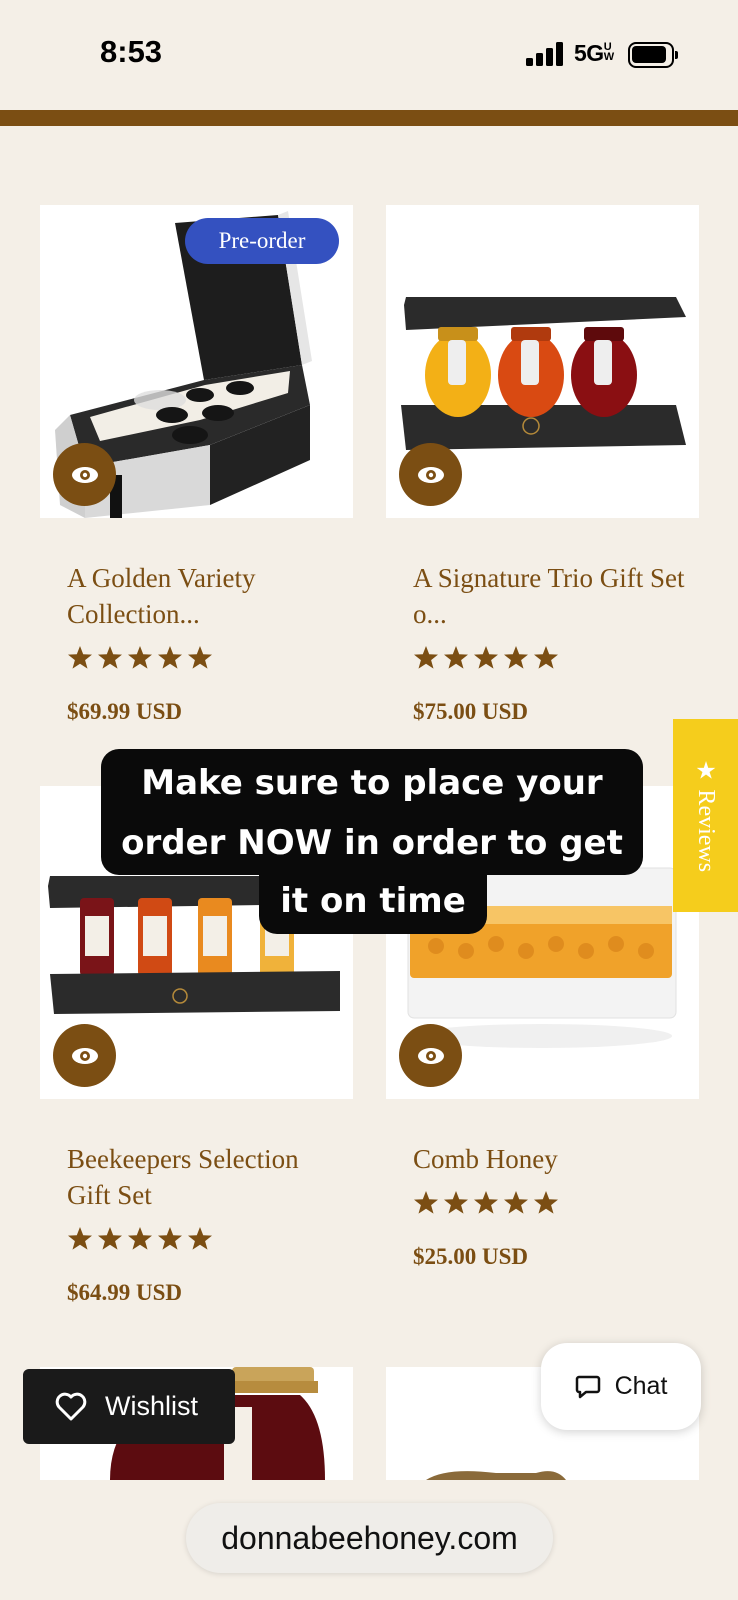 The image size is (738, 1600). I want to click on product-price: $25.00 USD, so click(471, 1256).